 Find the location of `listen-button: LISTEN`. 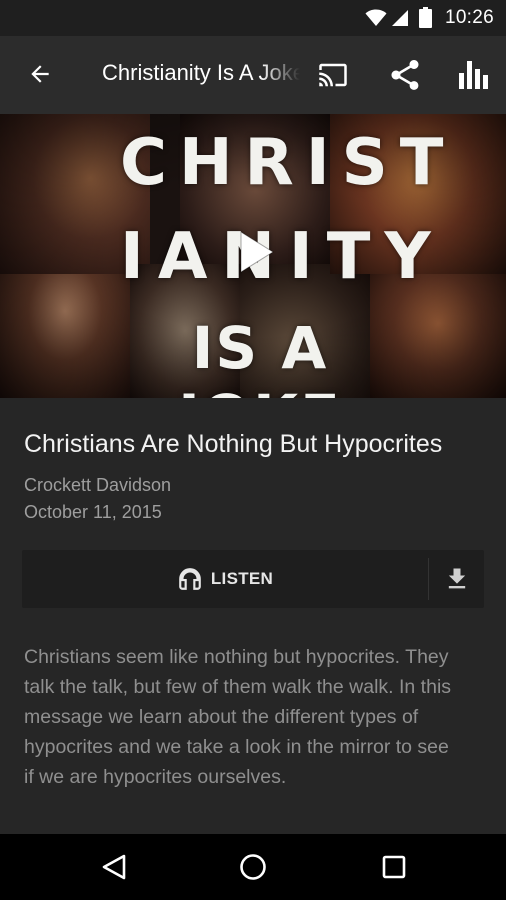

listen-button: LISTEN is located at coordinates (225, 579).